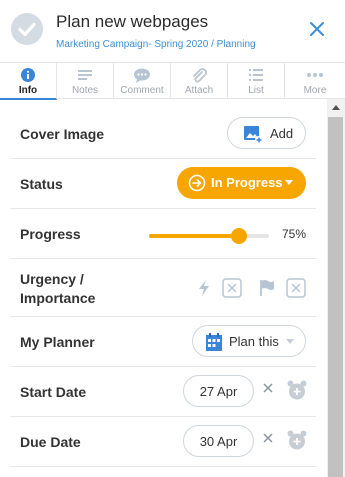 This screenshot has height=477, width=345. What do you see at coordinates (268, 438) in the screenshot?
I see `clear-due-date-icon` at bounding box center [268, 438].